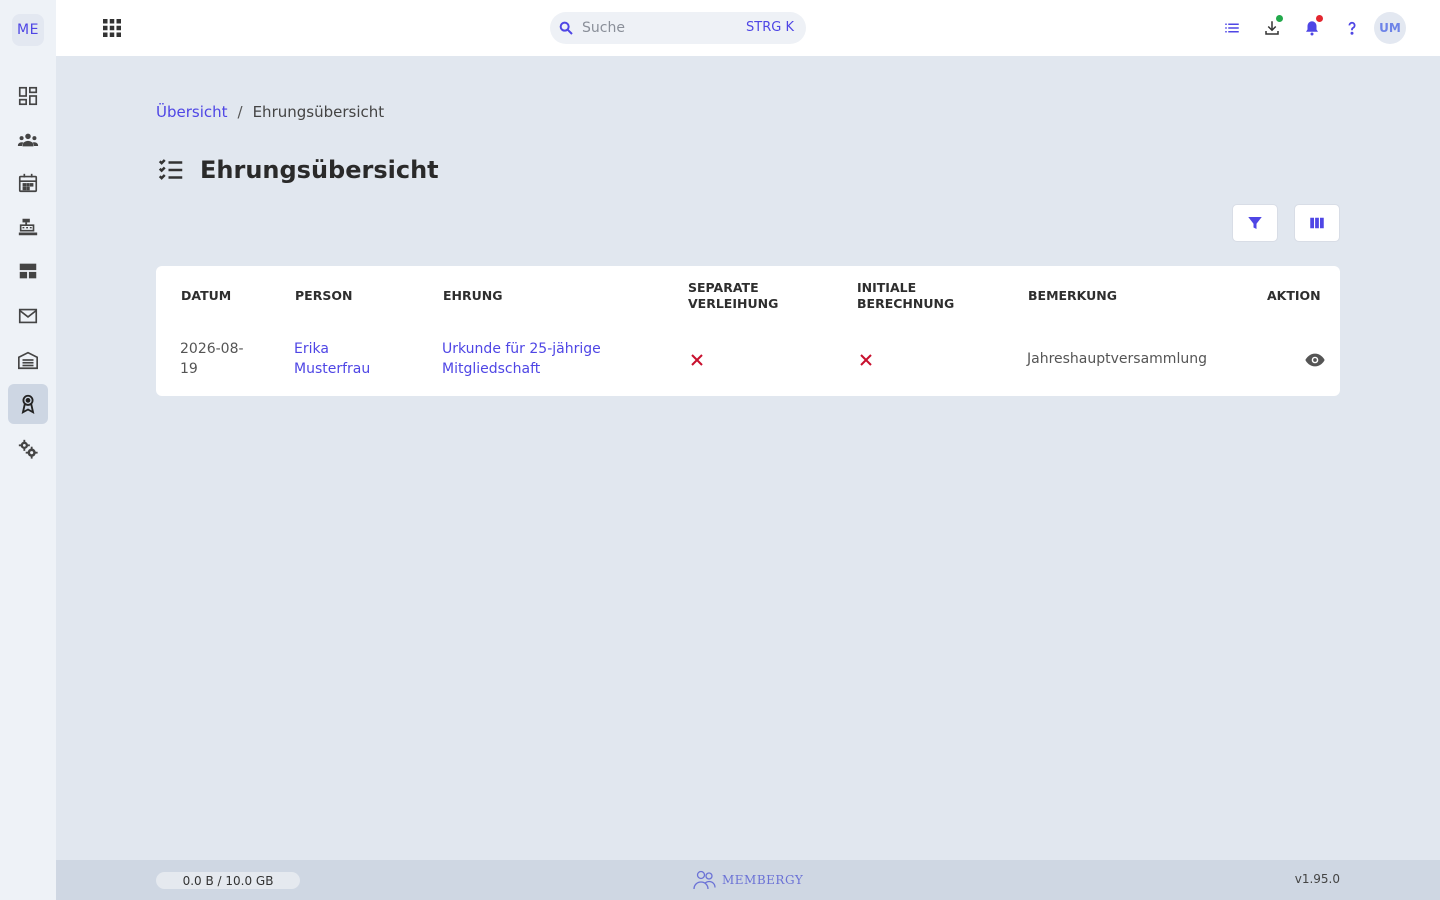 The width and height of the screenshot is (1440, 900). I want to click on sidebar-item-settings, so click(28, 449).